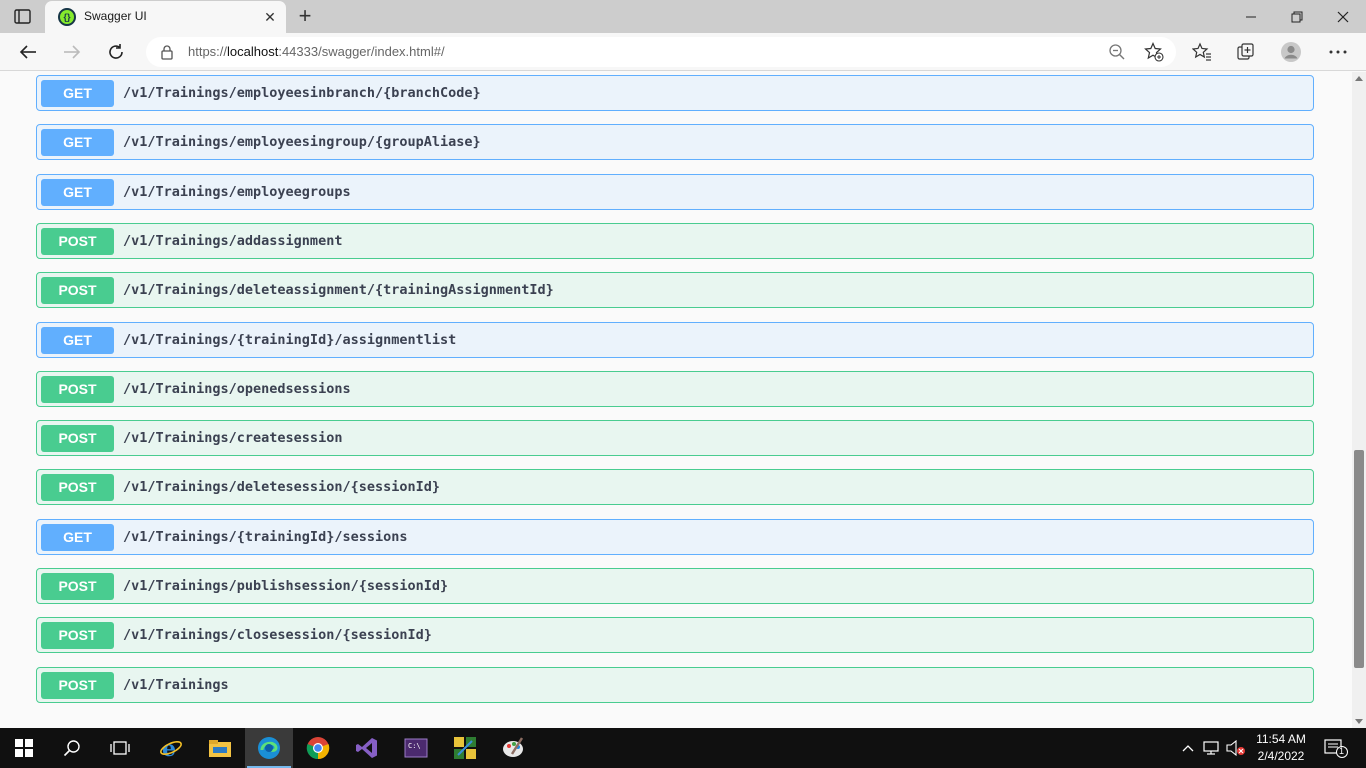  What do you see at coordinates (1281, 756) in the screenshot?
I see `clock-date: 2/4/2022` at bounding box center [1281, 756].